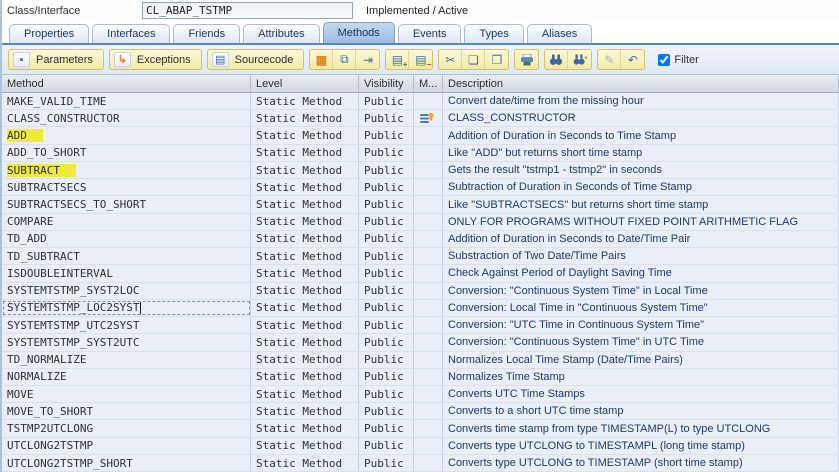  Describe the element at coordinates (56, 59) in the screenshot. I see `parameters-button: ▪ Parameters` at that location.